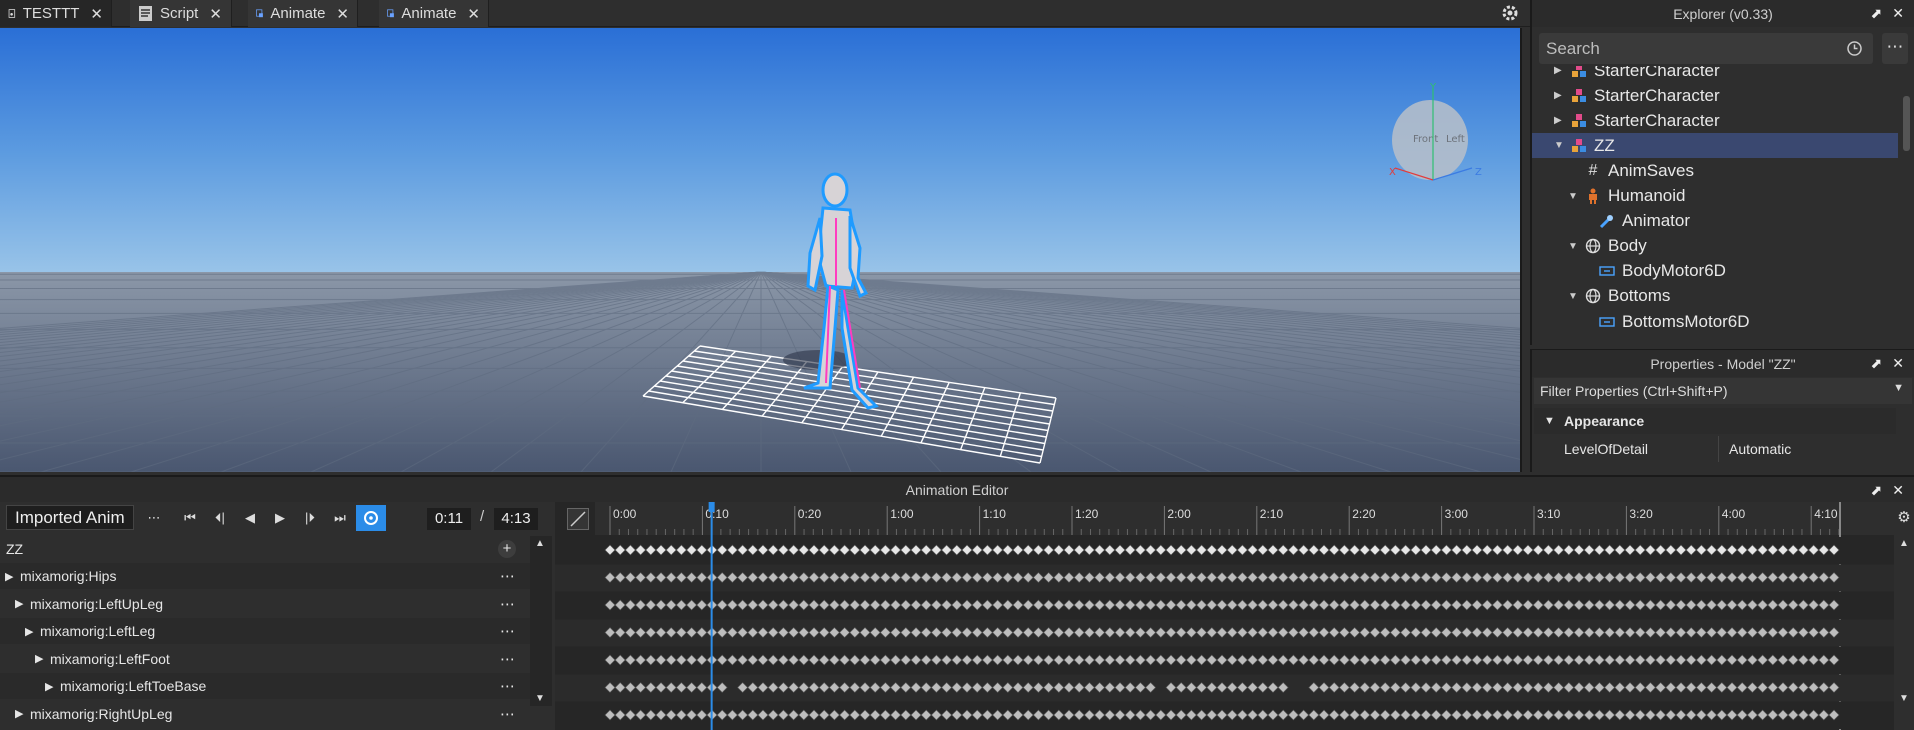 This screenshot has width=1914, height=730. Describe the element at coordinates (265, 631) in the screenshot. I see `track-row: ▶ mixamorig:LeftLeg ⋯` at that location.